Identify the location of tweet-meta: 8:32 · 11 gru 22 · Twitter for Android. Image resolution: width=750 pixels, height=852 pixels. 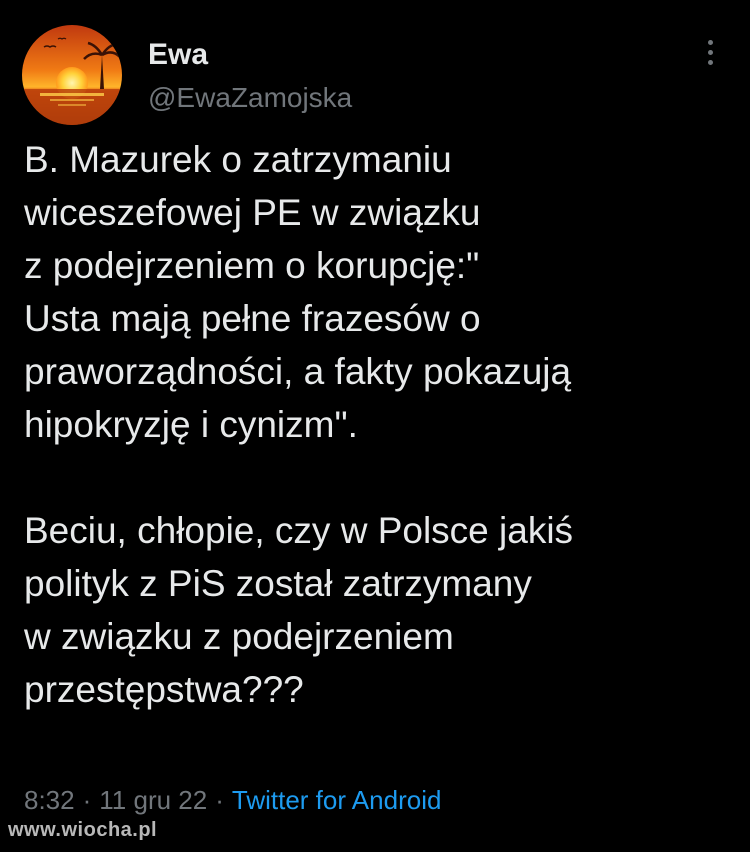
(232, 800).